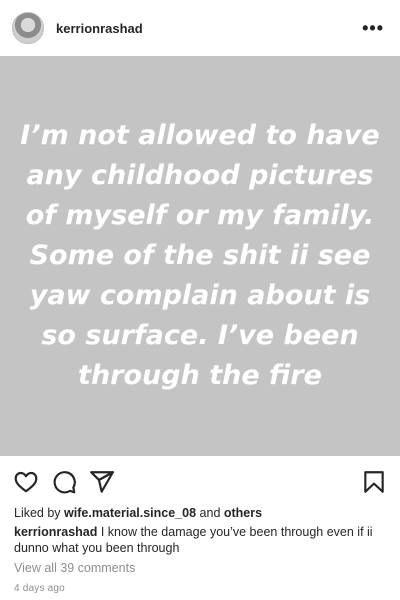 The image size is (400, 600). Describe the element at coordinates (28, 28) in the screenshot. I see `avatar` at that location.